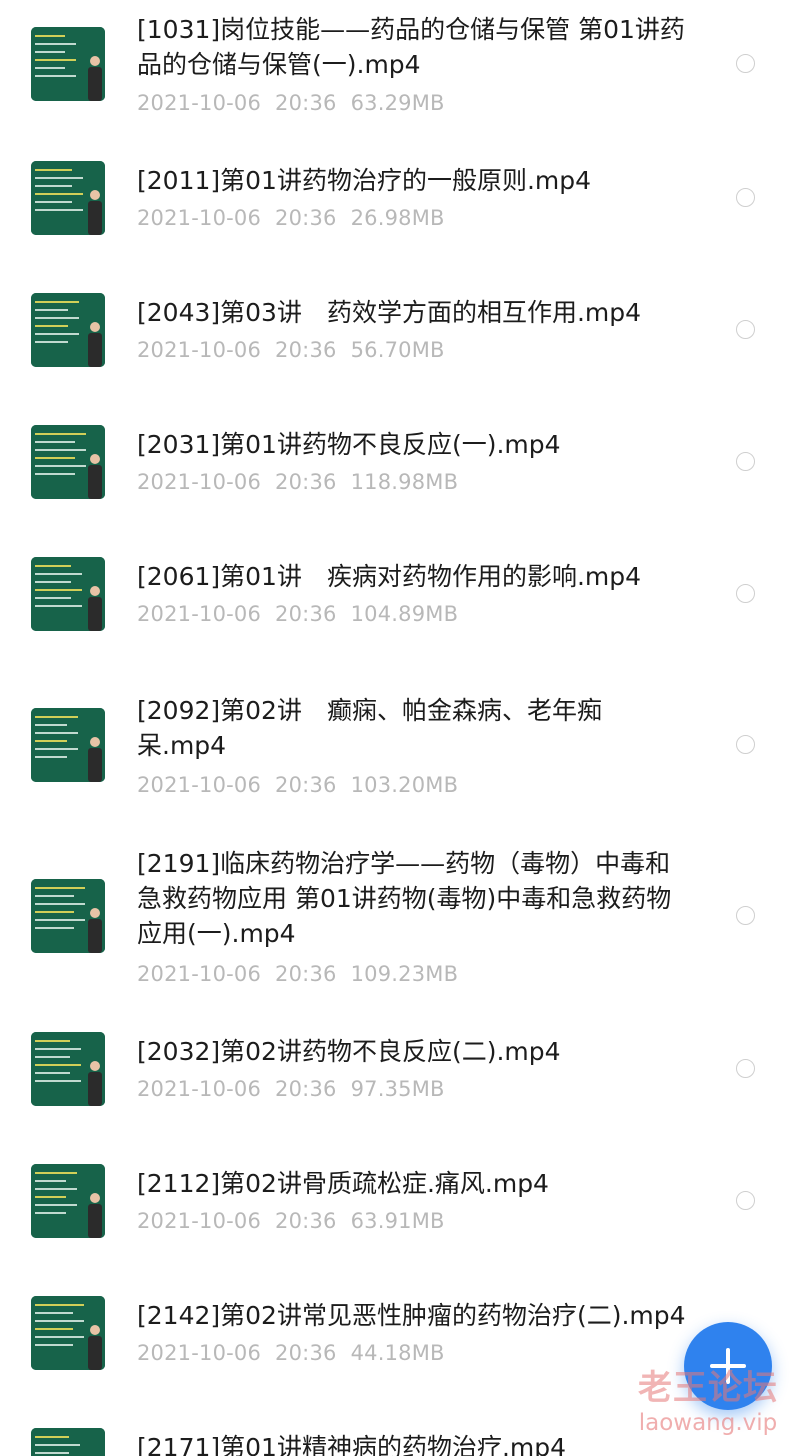 The height and width of the screenshot is (1456, 800). I want to click on file-meta: 2021-10-06 20:36 97.35MB, so click(298, 1089).